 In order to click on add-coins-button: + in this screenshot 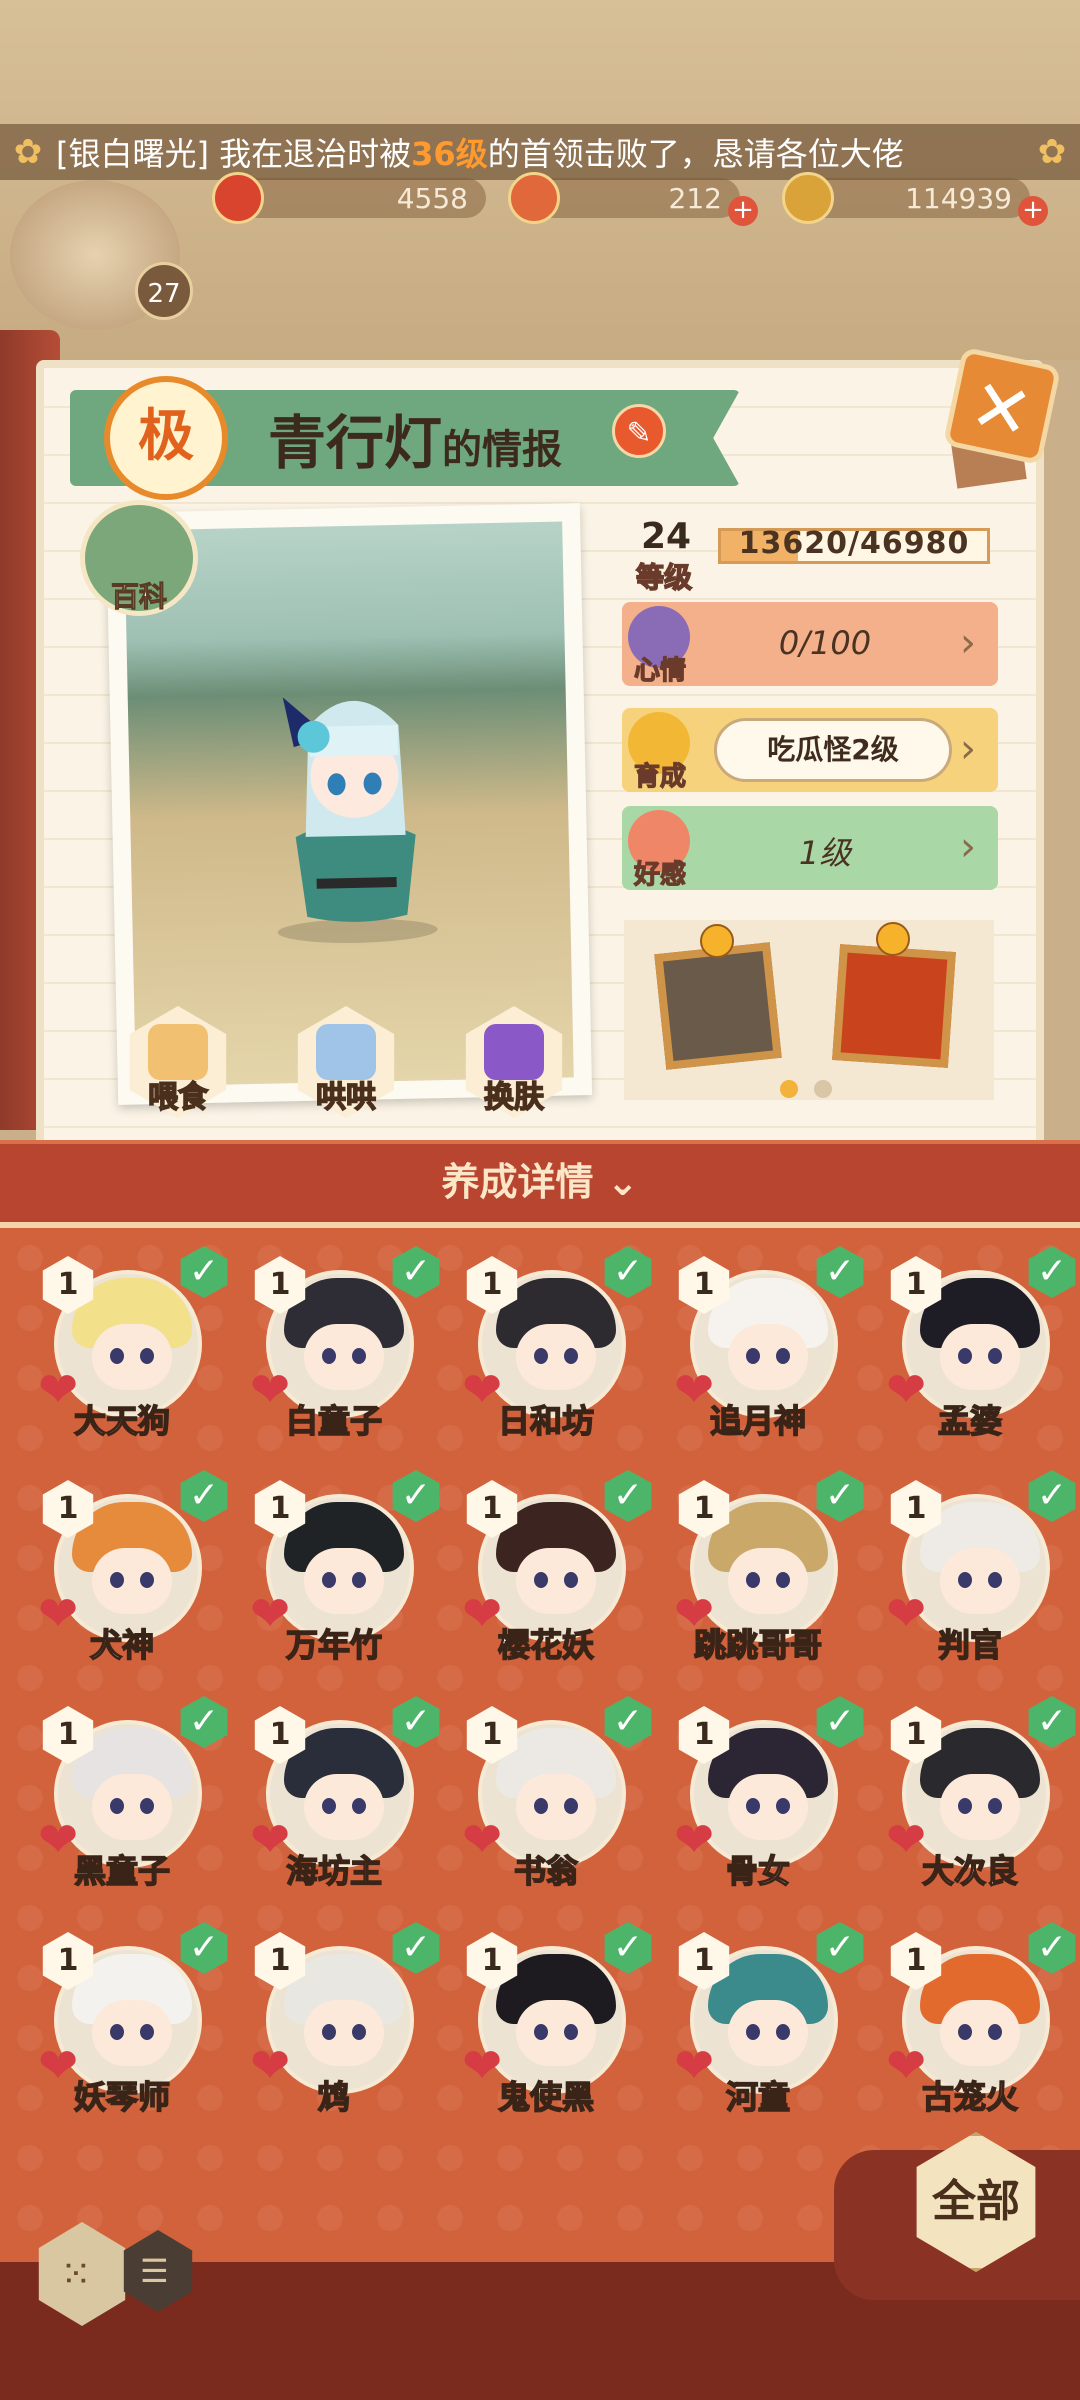, I will do `click(1033, 211)`.